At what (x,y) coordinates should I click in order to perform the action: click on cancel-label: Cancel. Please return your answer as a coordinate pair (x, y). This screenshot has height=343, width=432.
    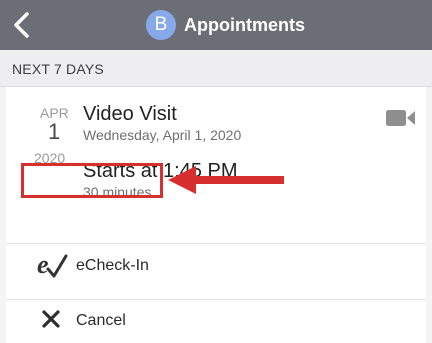
    Looking at the image, I should click on (101, 320).